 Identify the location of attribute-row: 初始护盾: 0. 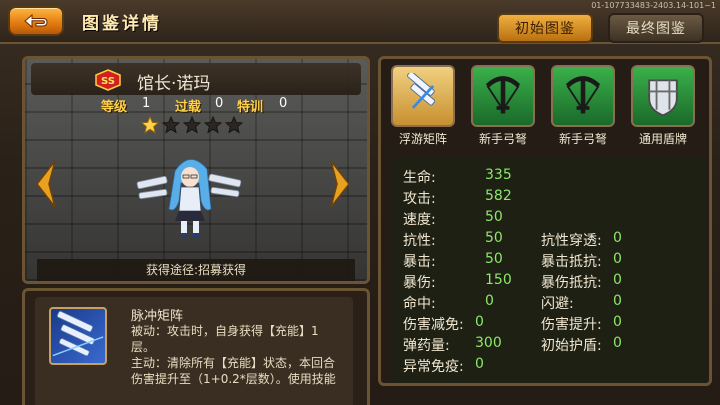
(621, 345).